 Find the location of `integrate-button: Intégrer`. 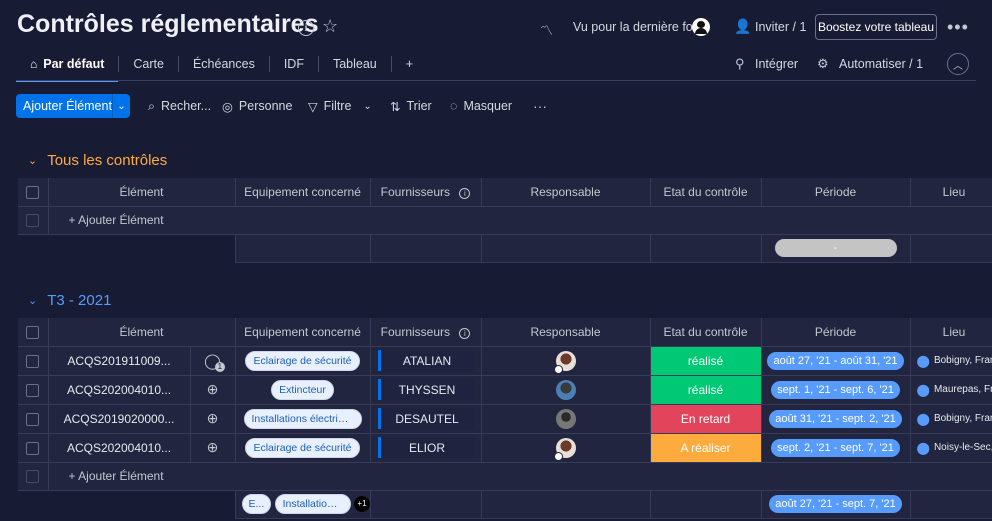

integrate-button: Intégrer is located at coordinates (776, 64).